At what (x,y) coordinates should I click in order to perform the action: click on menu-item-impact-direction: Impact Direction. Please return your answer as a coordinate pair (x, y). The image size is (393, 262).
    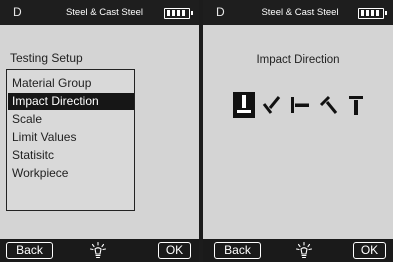
    Looking at the image, I should click on (71, 101).